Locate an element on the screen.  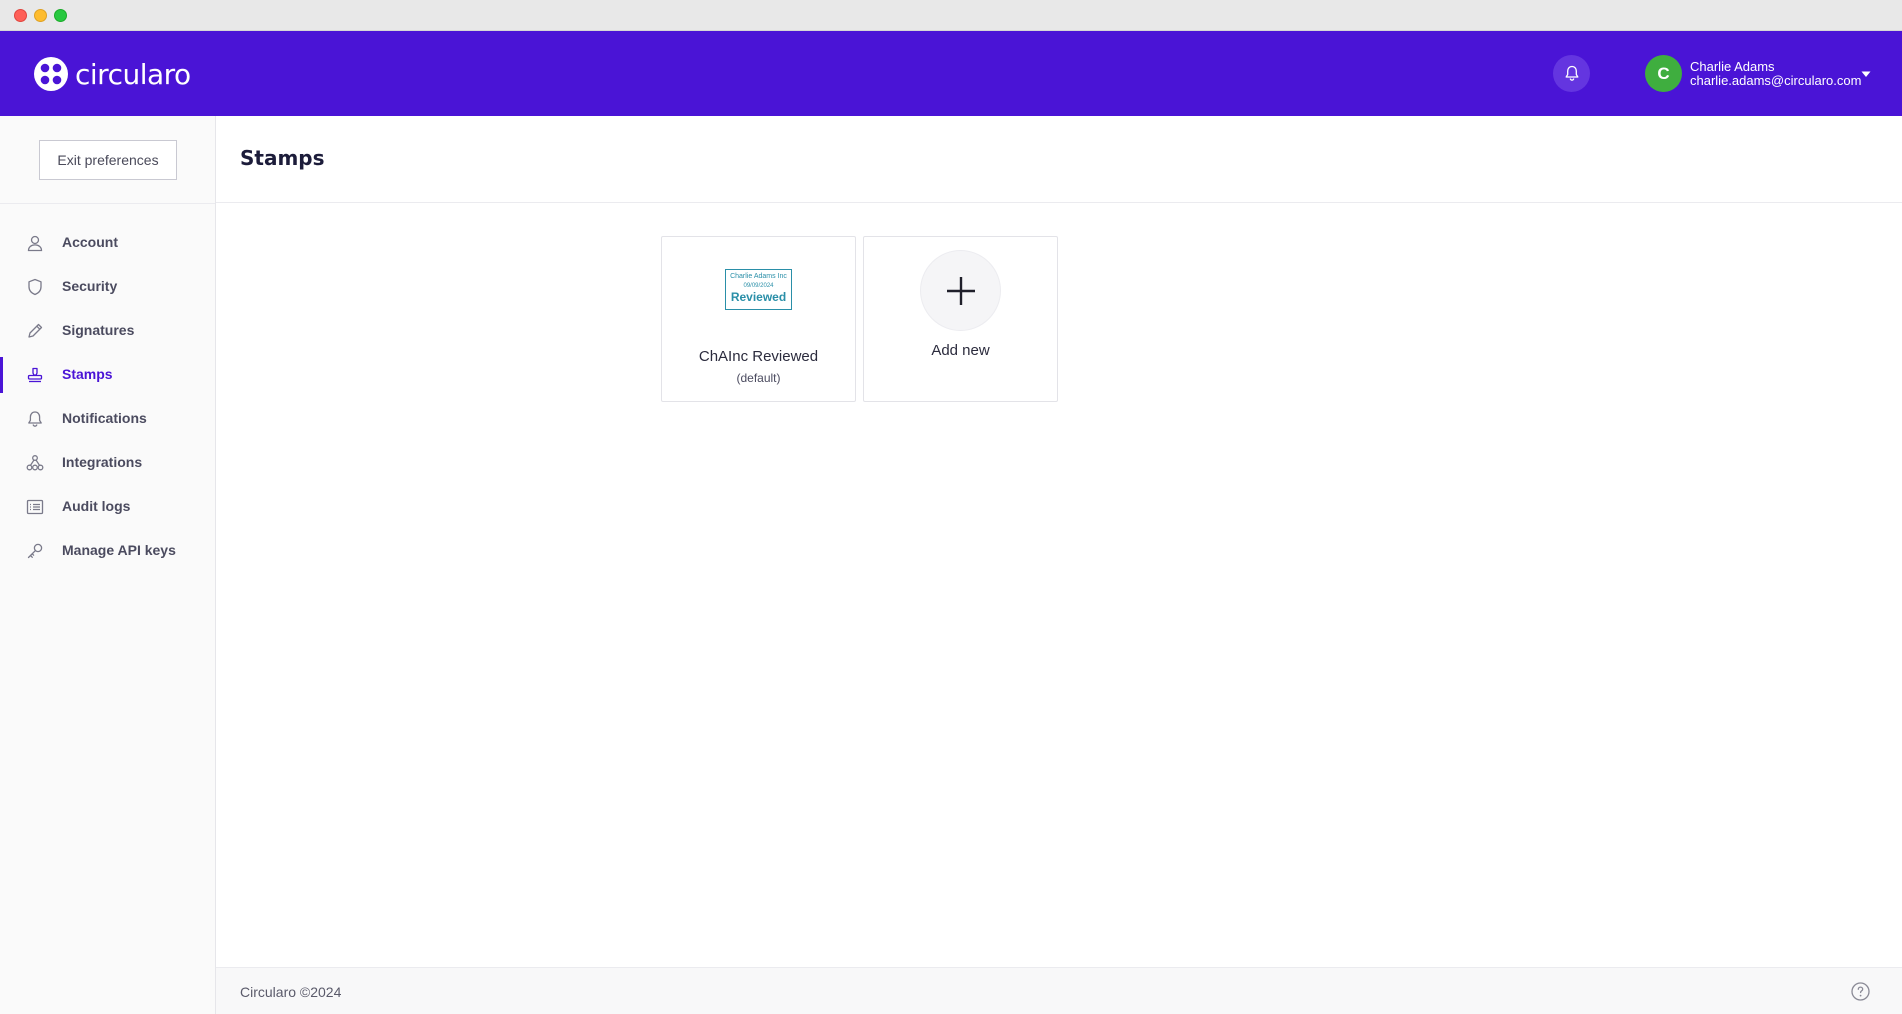
user-icon is located at coordinates (35, 243).